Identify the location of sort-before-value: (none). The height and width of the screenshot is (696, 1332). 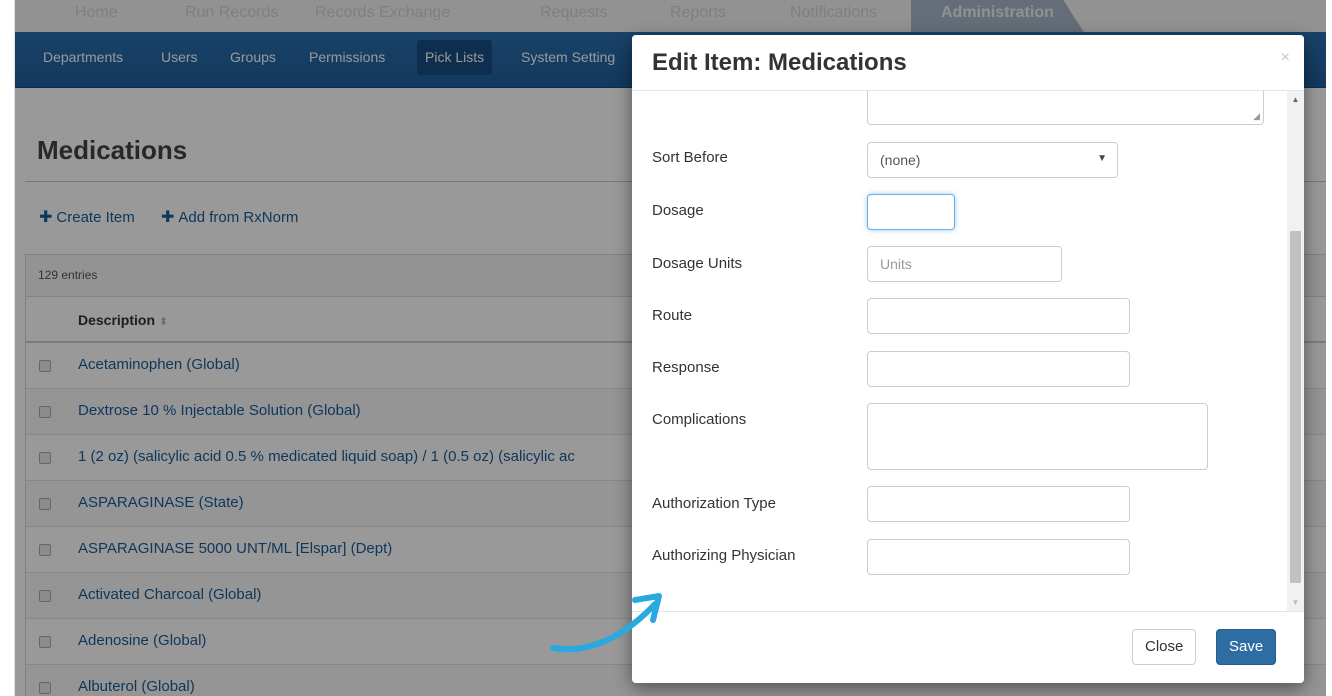
(900, 160).